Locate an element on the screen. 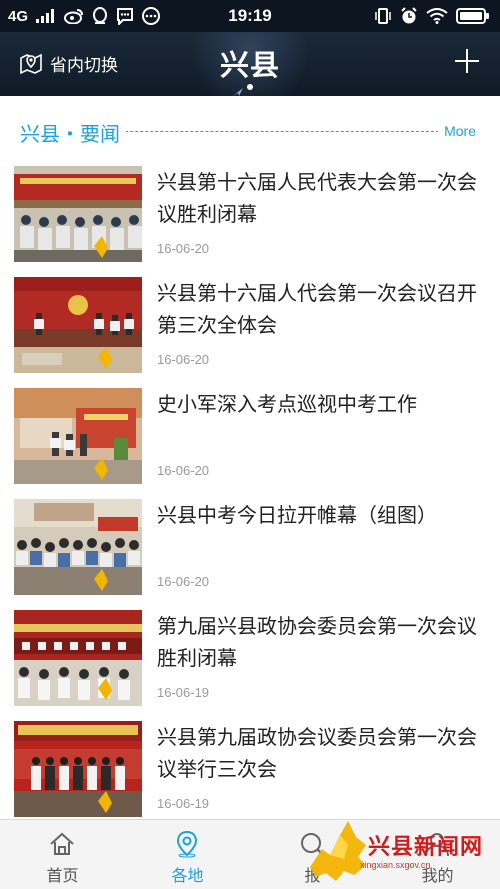  tab-local: 各地 is located at coordinates (187, 854).